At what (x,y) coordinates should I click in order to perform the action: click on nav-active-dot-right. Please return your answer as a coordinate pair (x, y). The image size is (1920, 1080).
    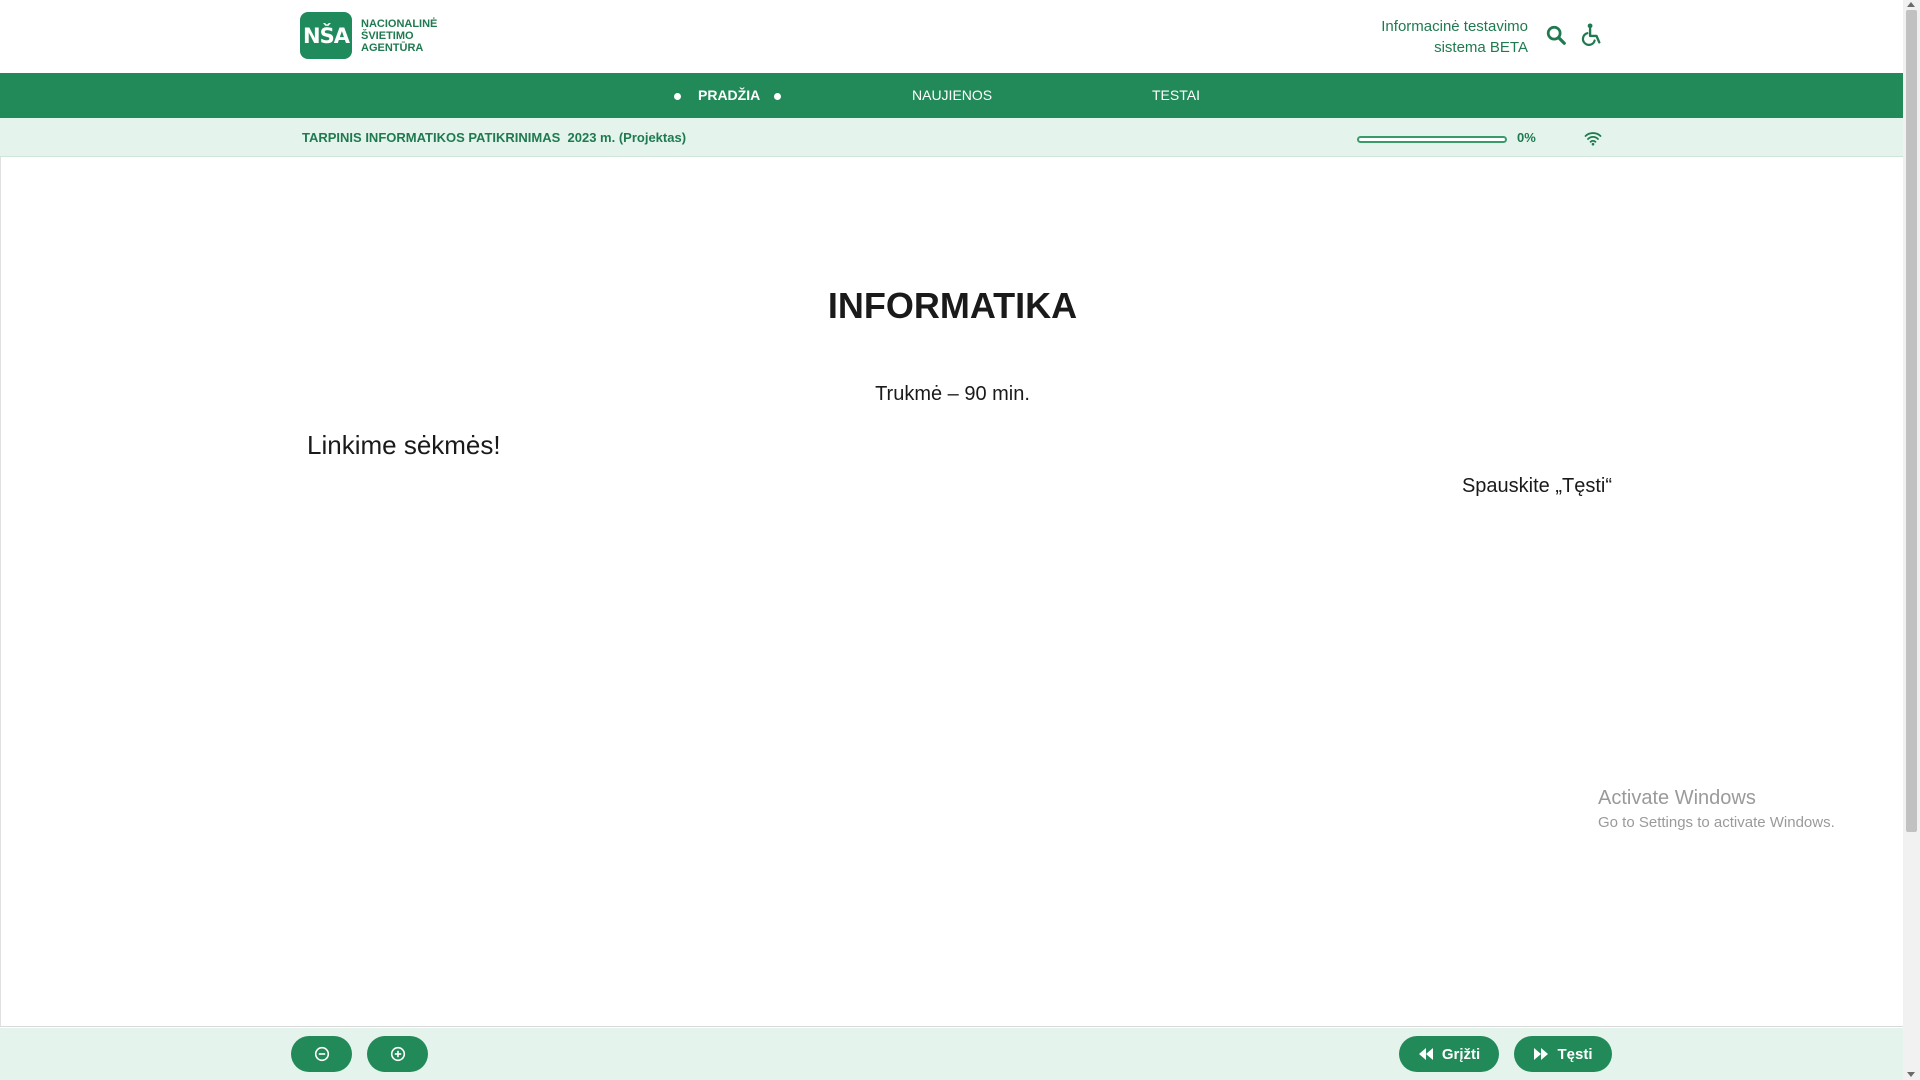
    Looking at the image, I should click on (777, 96).